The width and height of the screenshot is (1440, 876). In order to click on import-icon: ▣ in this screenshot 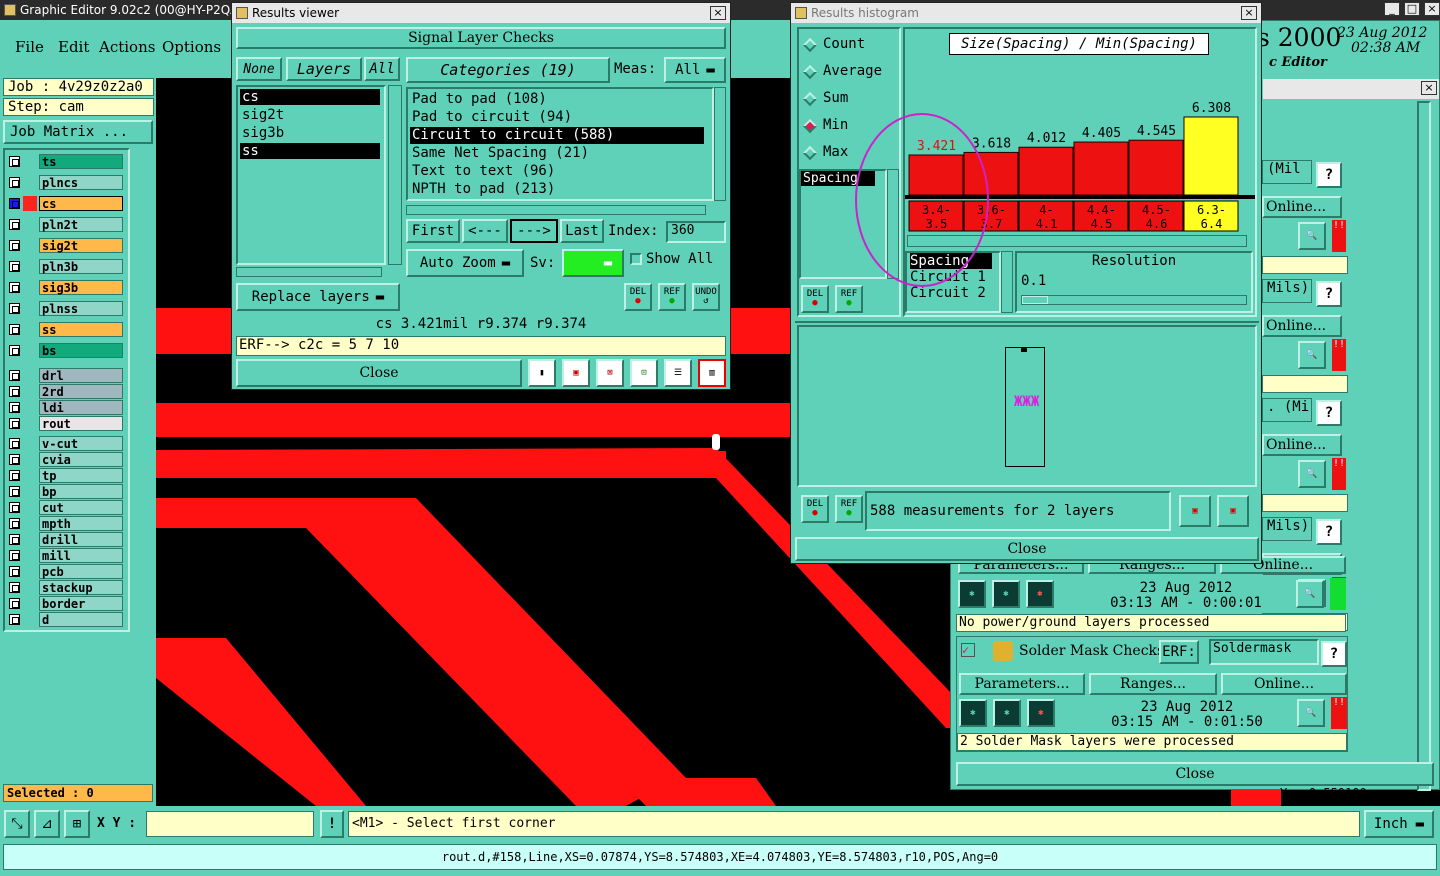, I will do `click(1233, 511)`.